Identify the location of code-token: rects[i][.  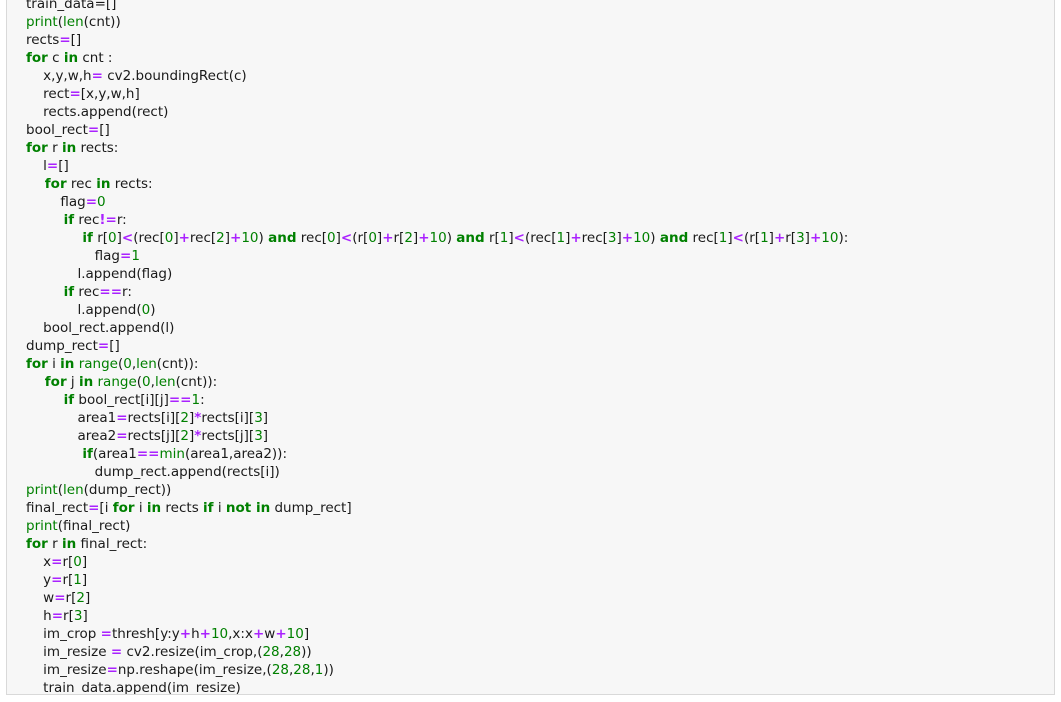
(154, 418).